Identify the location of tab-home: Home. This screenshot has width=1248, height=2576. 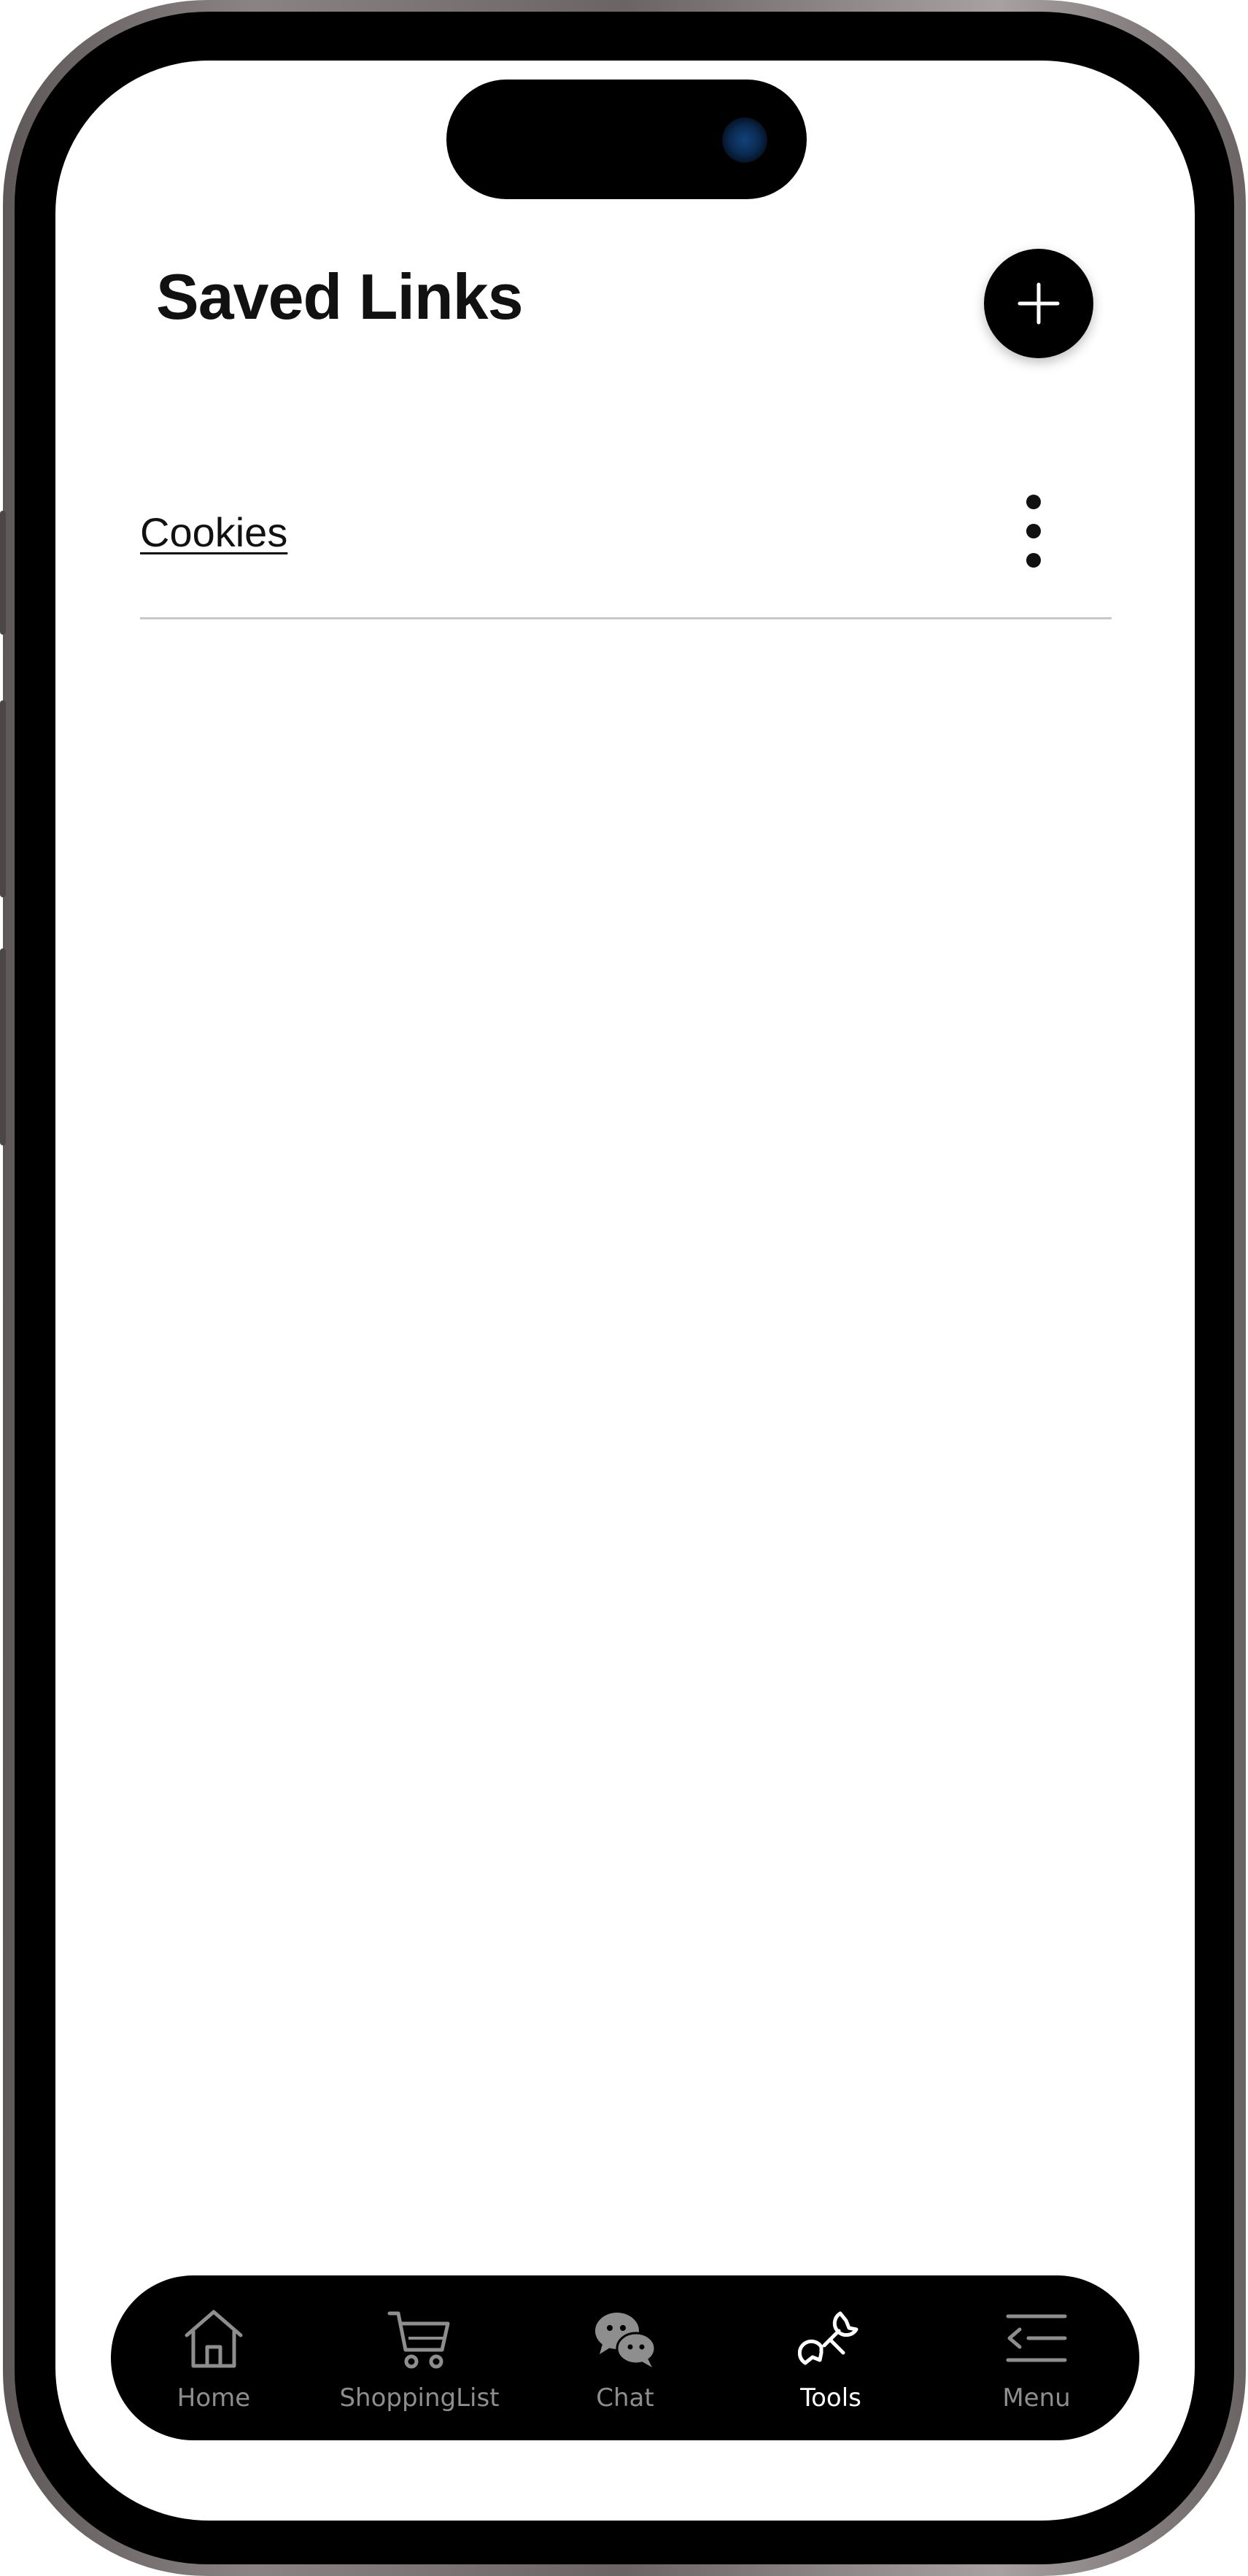
(214, 2357).